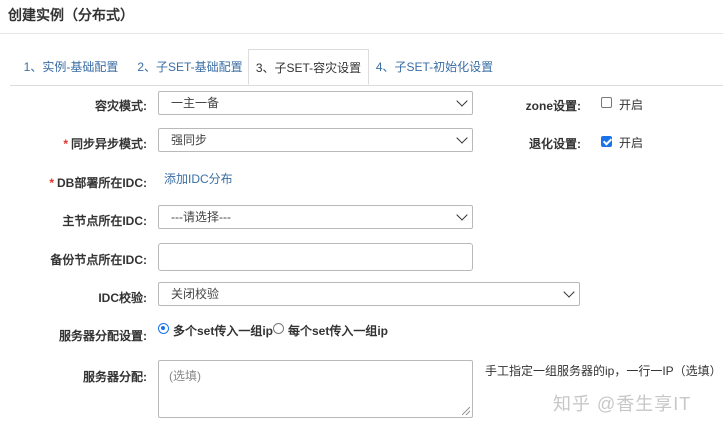 Image resolution: width=723 pixels, height=435 pixels. I want to click on radio-multi-set-one-ip, so click(163, 328).